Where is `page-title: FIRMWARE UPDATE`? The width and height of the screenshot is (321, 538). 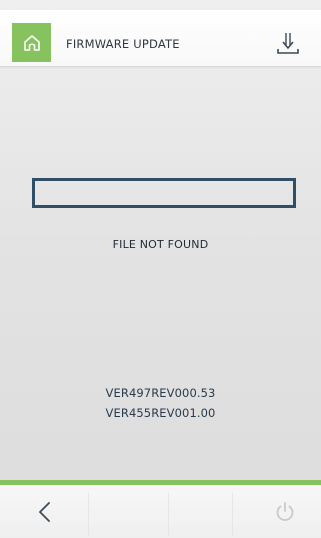 page-title: FIRMWARE UPDATE is located at coordinates (123, 44).